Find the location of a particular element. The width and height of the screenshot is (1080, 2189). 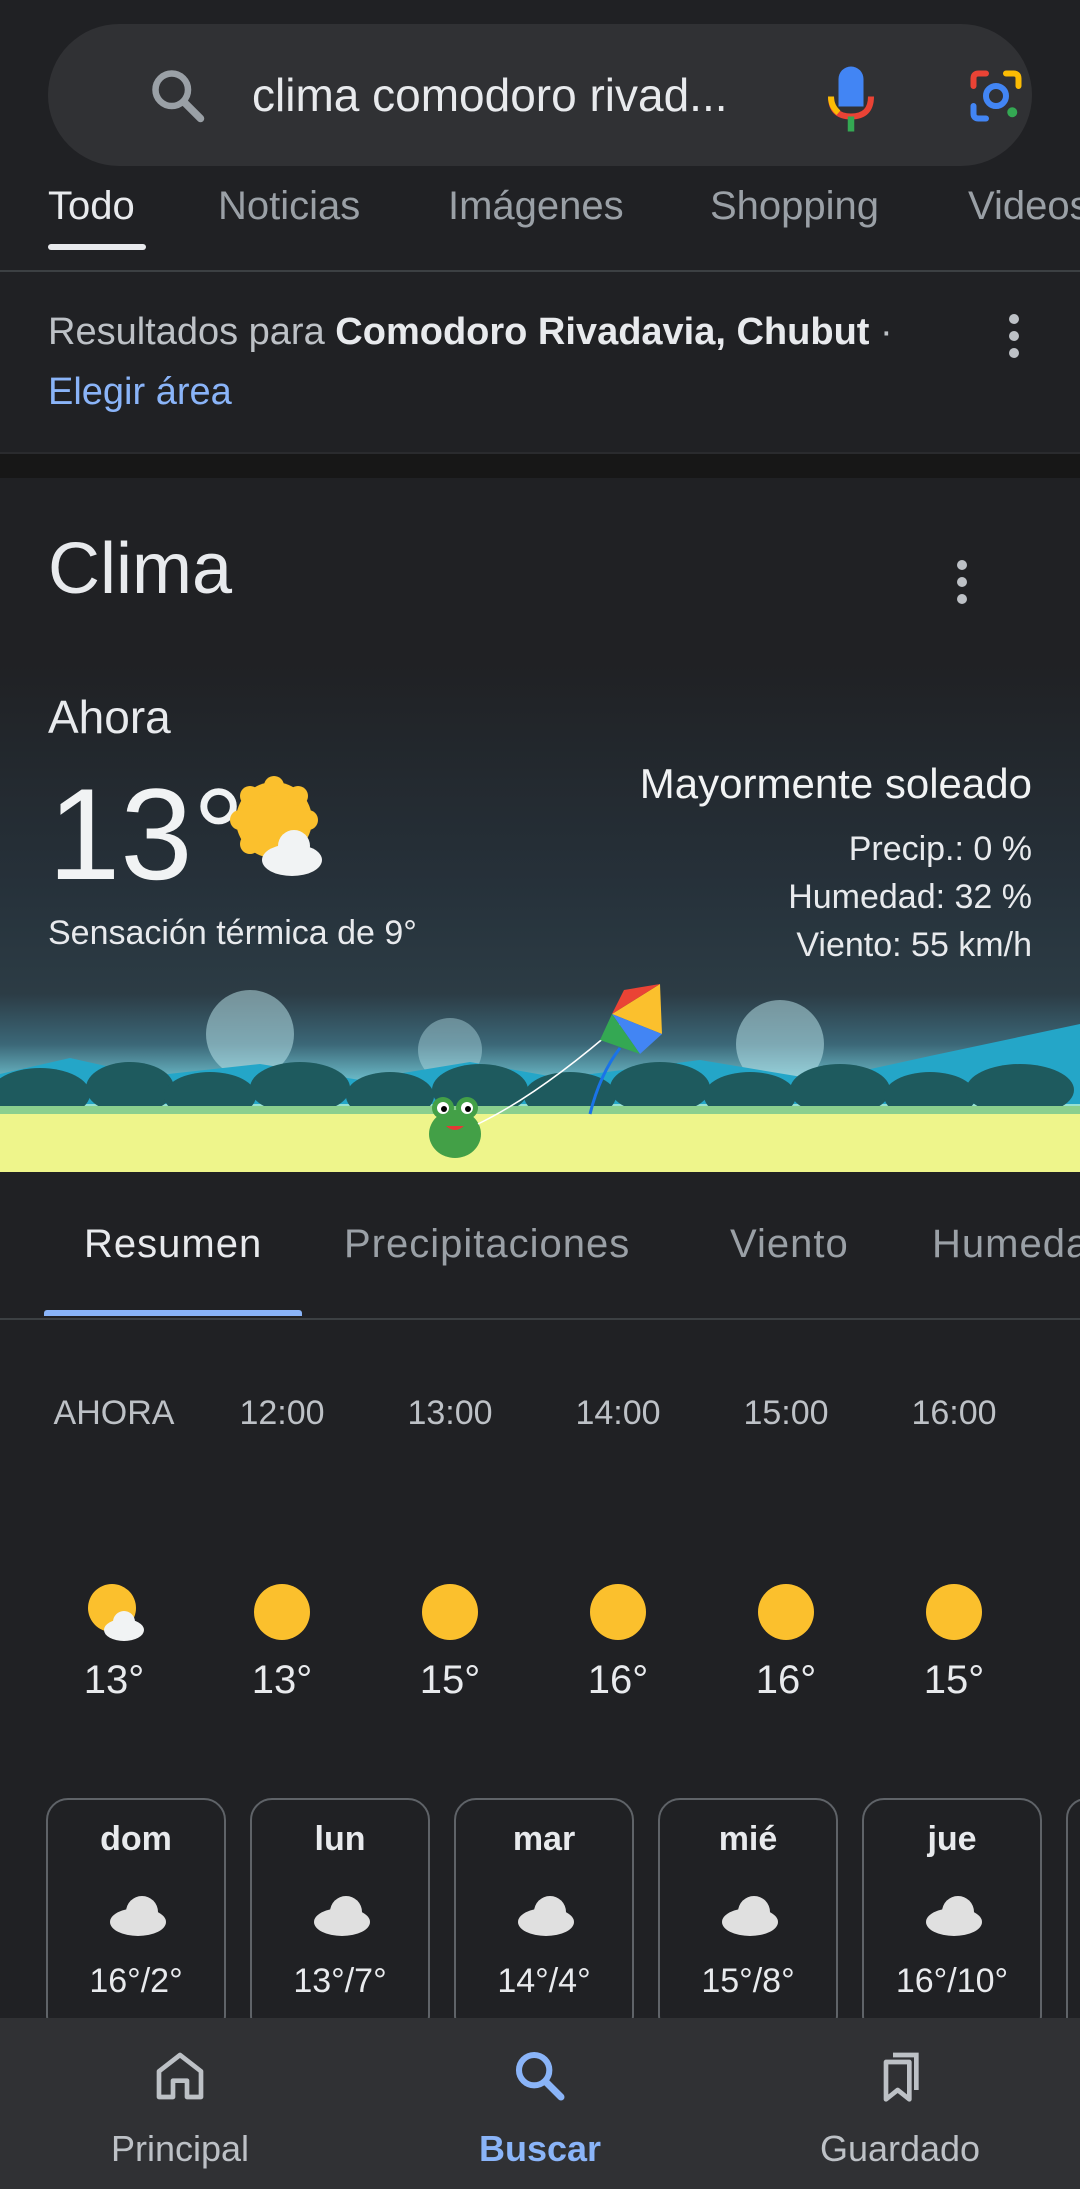

location-place: Comodoro Rivadavia, Chubut is located at coordinates (602, 332).